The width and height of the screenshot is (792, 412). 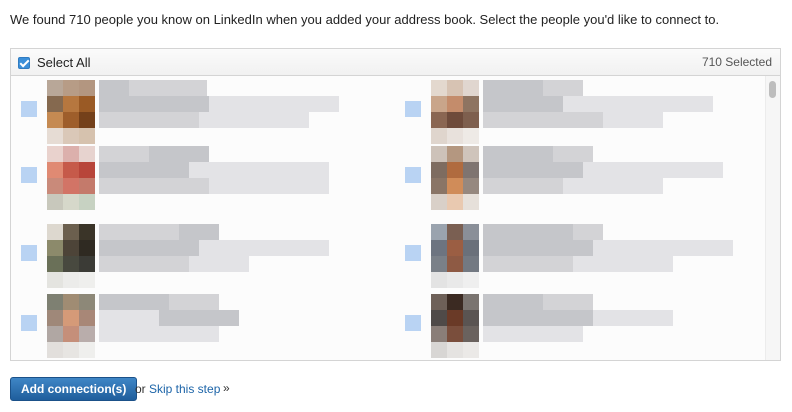 What do you see at coordinates (24, 62) in the screenshot?
I see `select-all-checkbox` at bounding box center [24, 62].